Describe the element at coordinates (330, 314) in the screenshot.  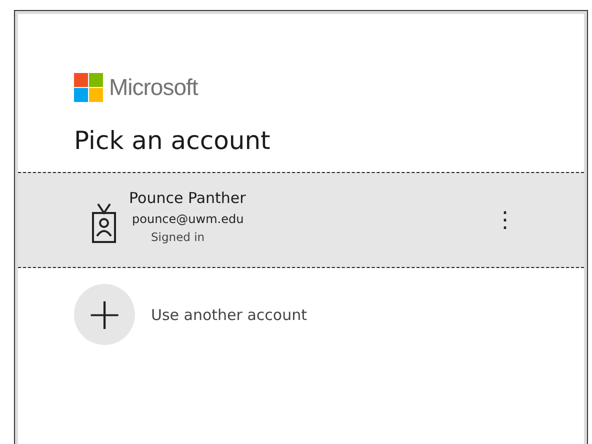
I see `use-another-account-item: + Use another account` at that location.